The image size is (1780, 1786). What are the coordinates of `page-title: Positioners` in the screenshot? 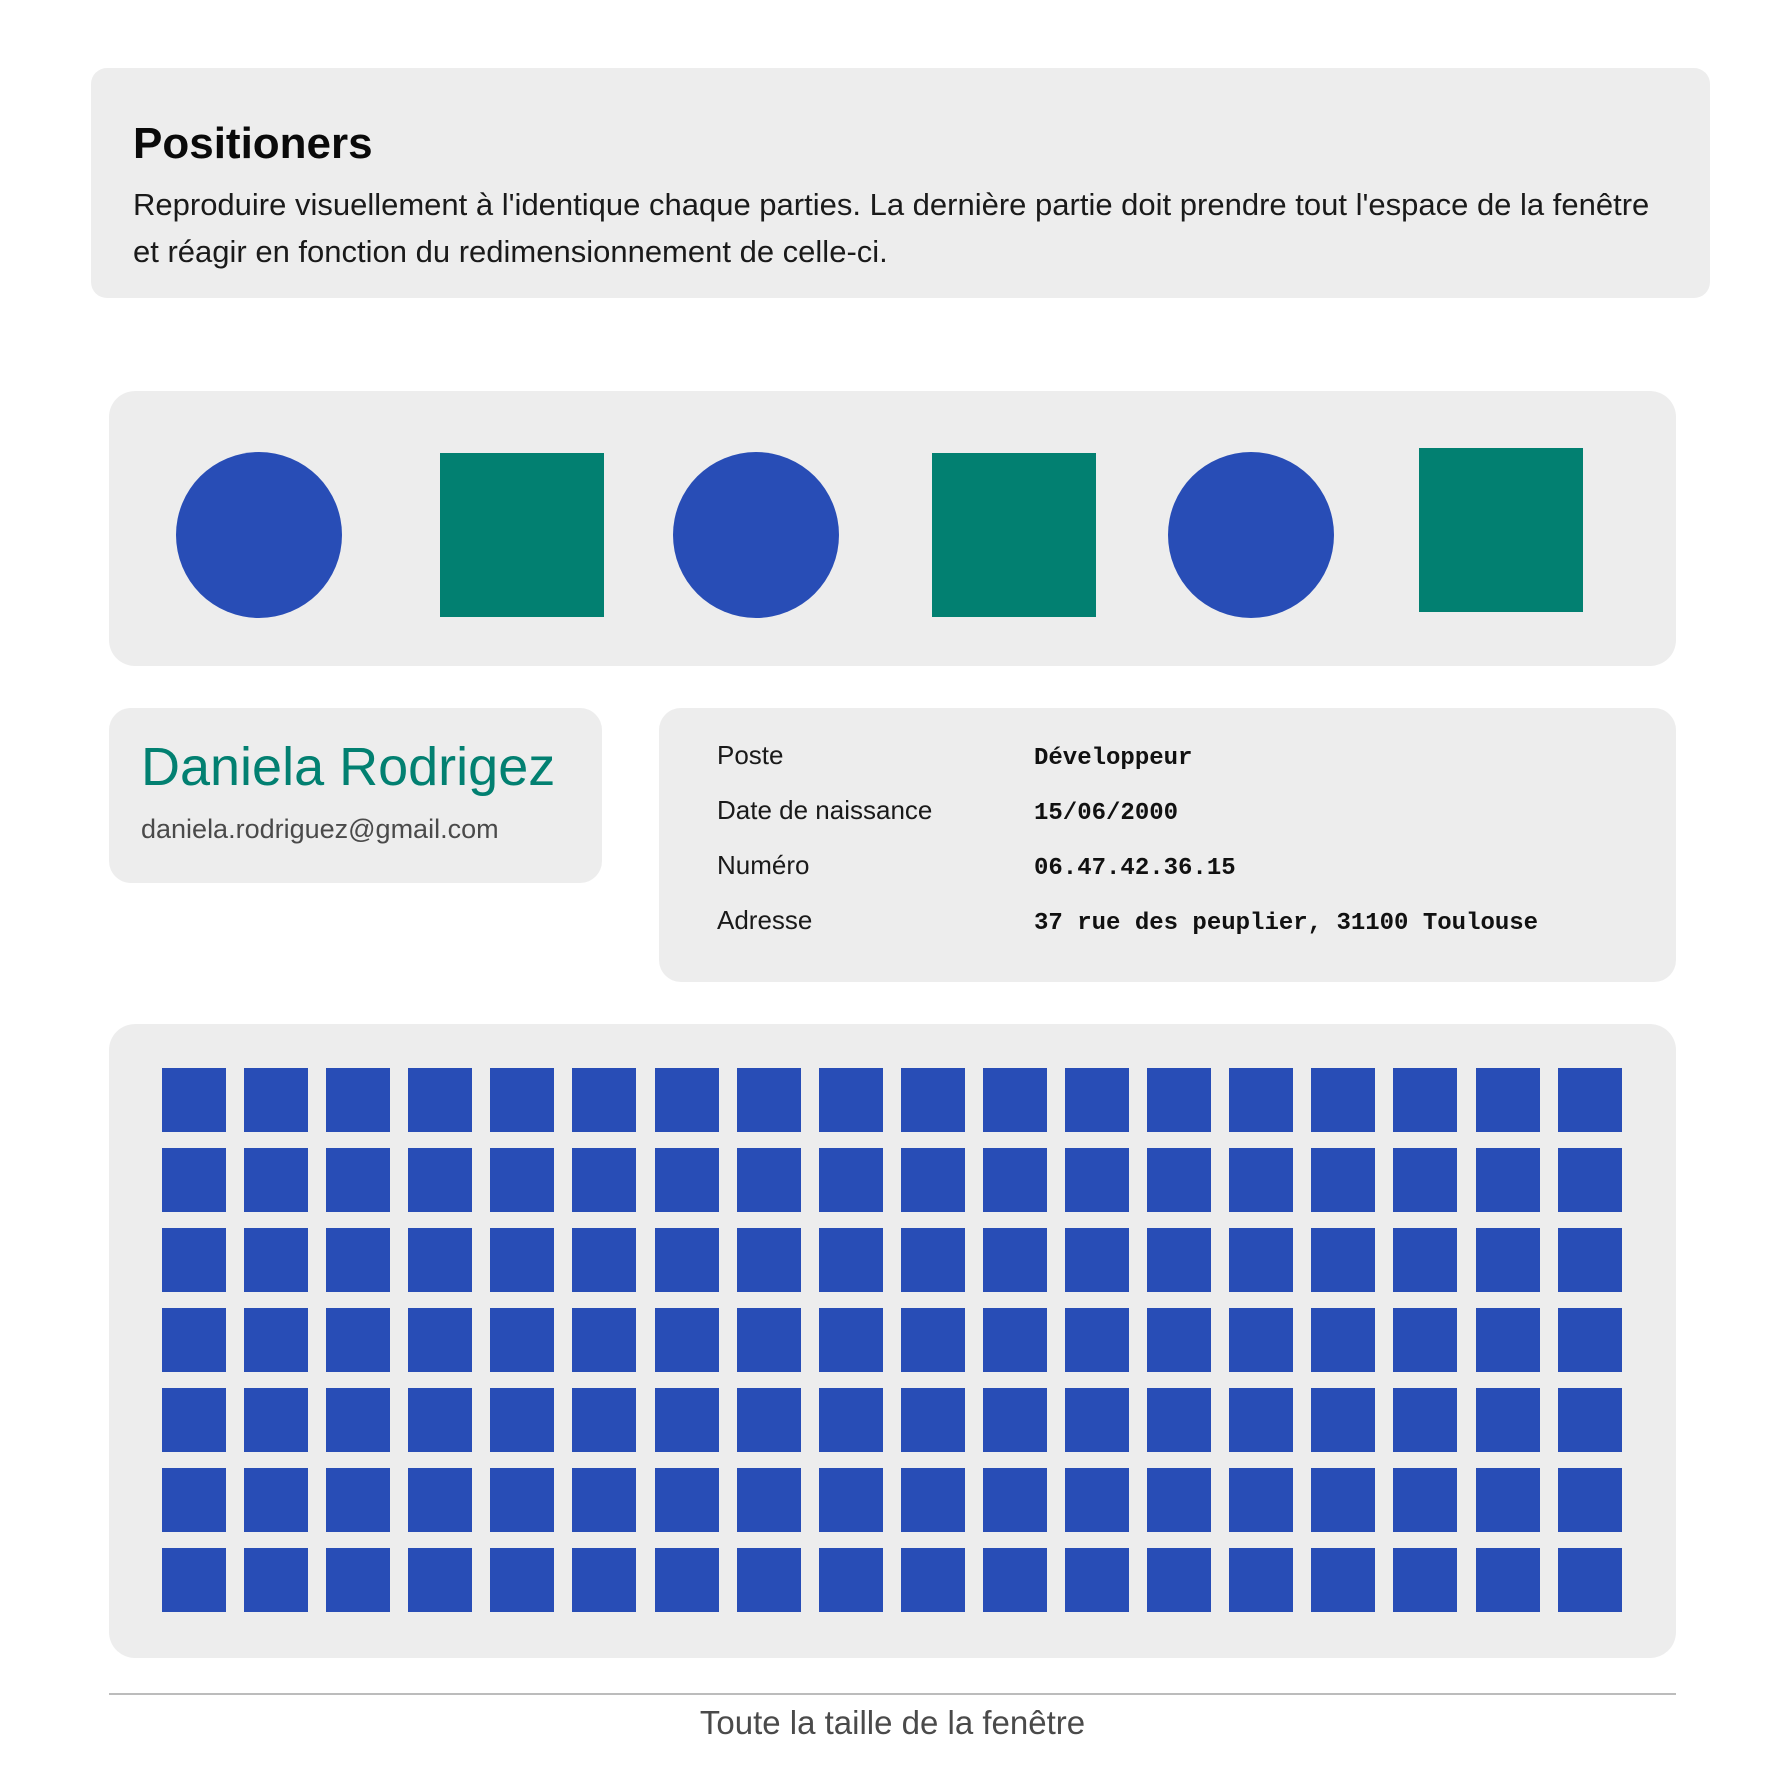 It's located at (253, 143).